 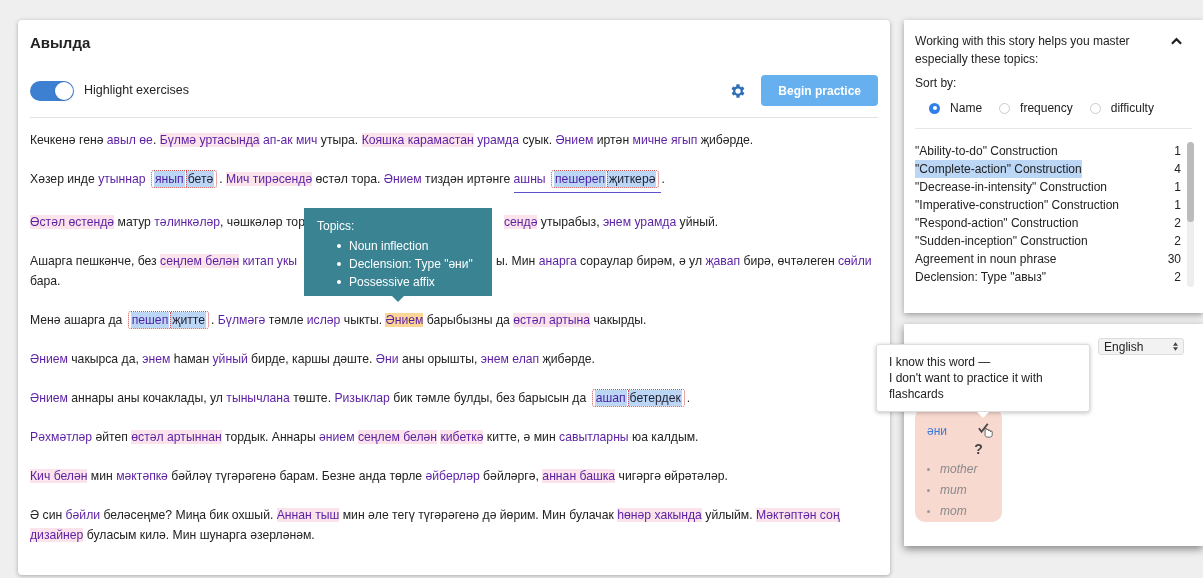 What do you see at coordinates (798, 514) in the screenshot?
I see `phrase-link: Мәктәптән соң` at bounding box center [798, 514].